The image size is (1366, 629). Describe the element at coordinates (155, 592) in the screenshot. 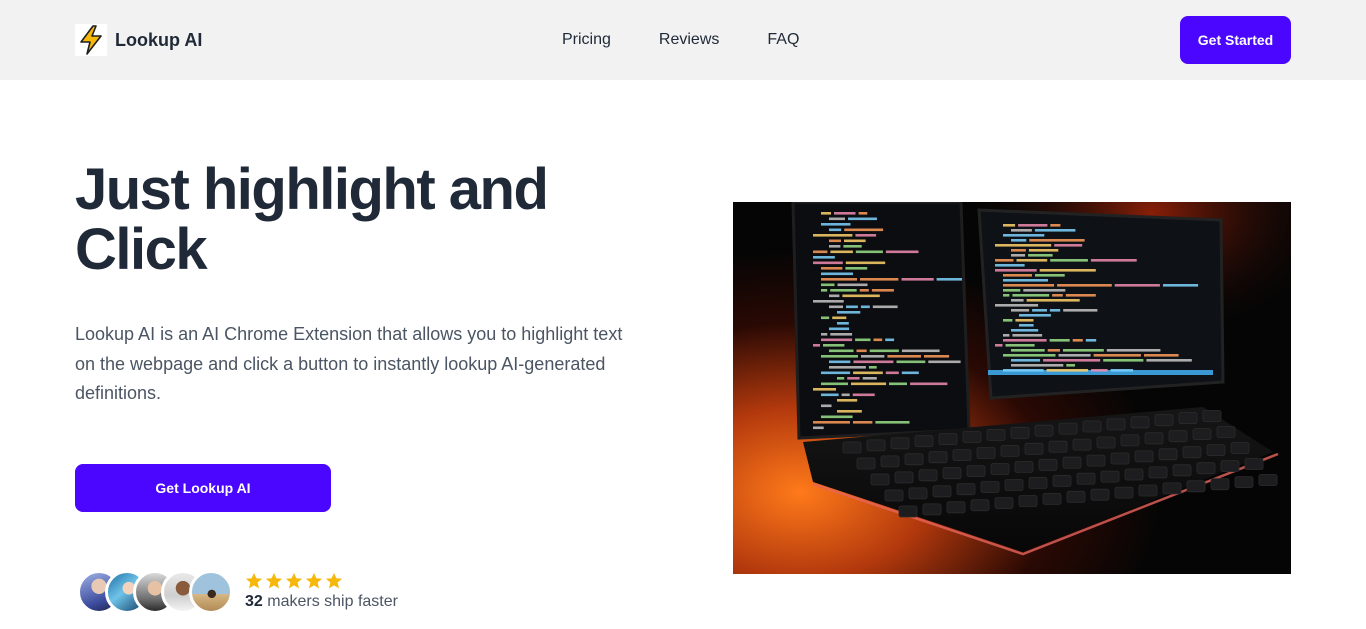

I see `avatar-group` at that location.